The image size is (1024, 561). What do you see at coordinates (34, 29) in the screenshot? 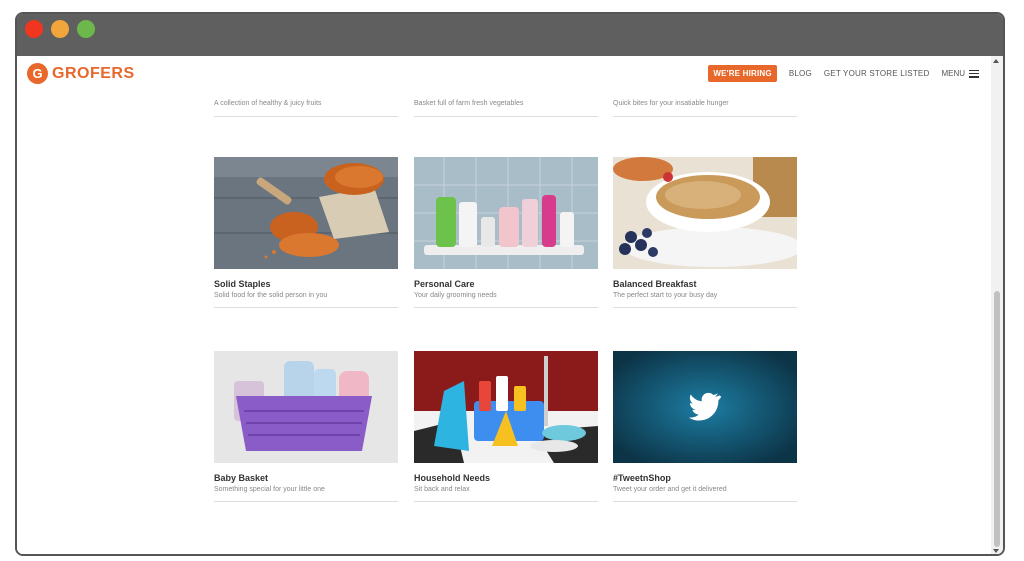
I see `close-window-button` at bounding box center [34, 29].